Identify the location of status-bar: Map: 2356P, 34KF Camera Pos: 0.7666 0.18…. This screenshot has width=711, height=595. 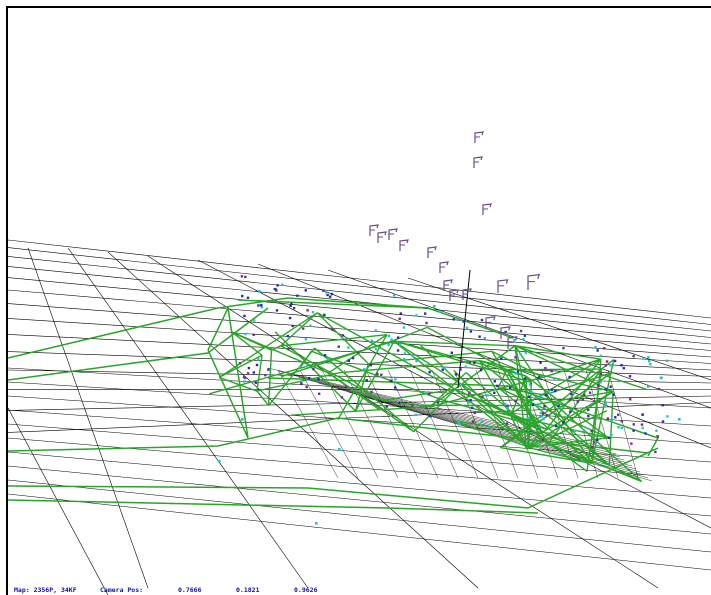
(183, 589).